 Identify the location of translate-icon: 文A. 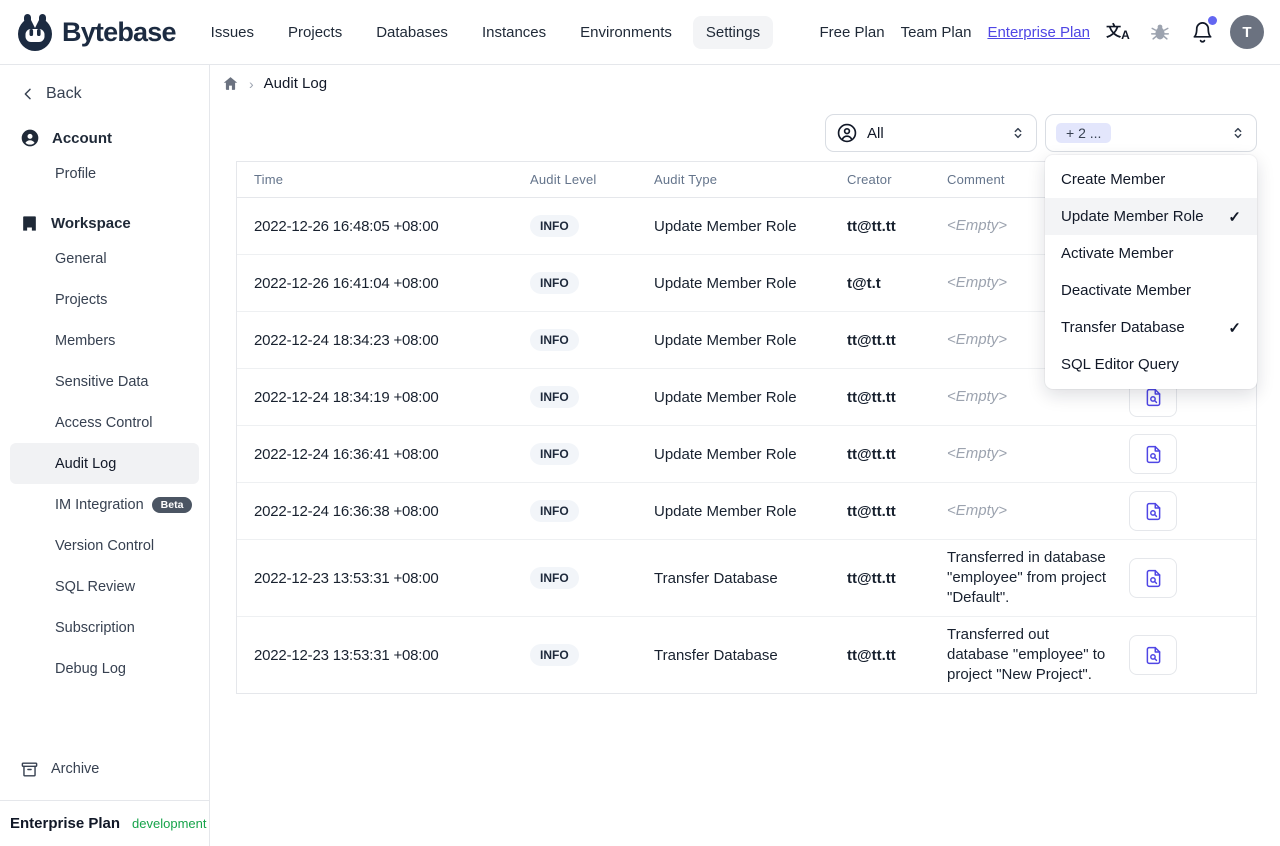
(1118, 32).